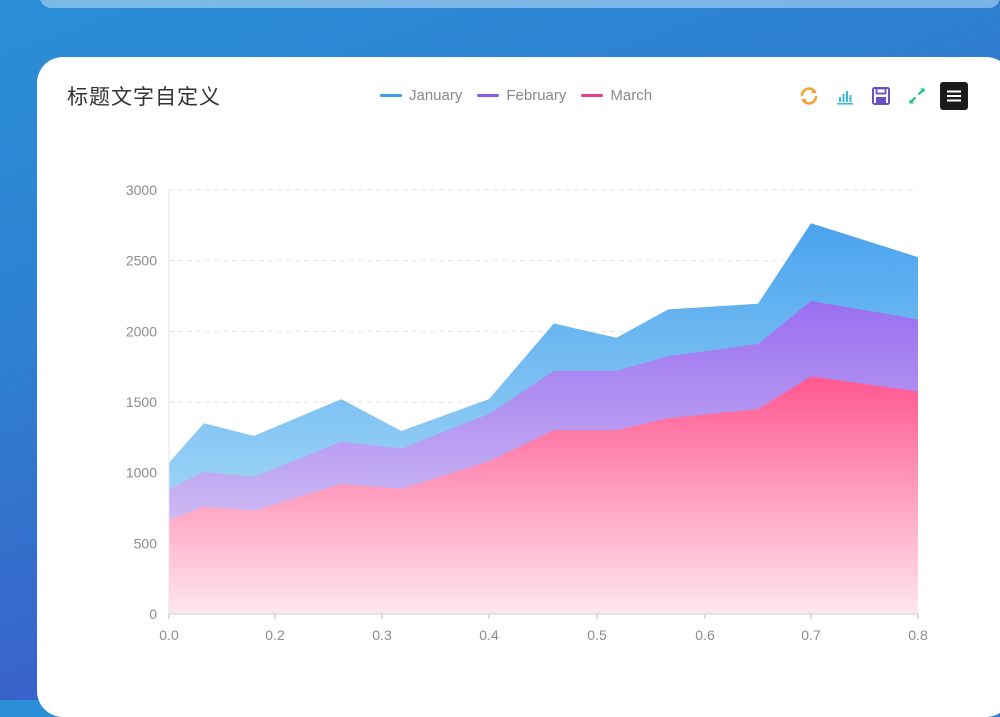  What do you see at coordinates (489, 635) in the screenshot?
I see `x-tick-label: 0.4` at bounding box center [489, 635].